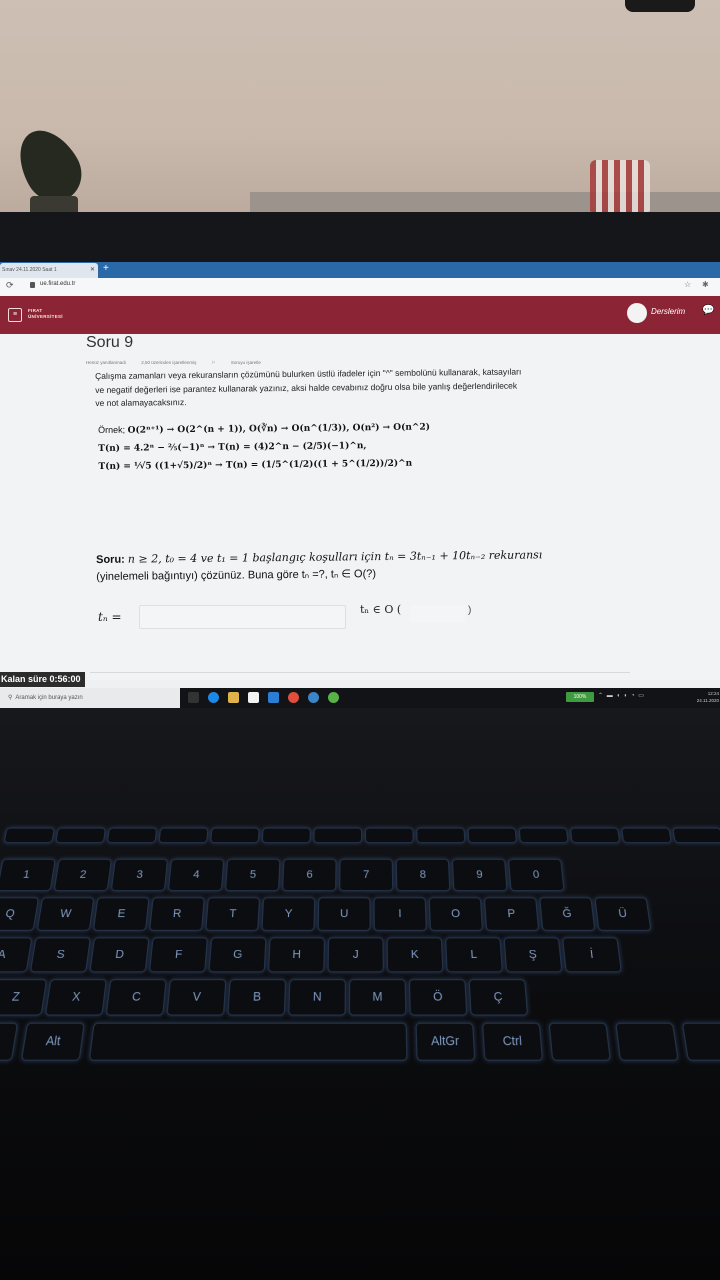 The height and width of the screenshot is (1280, 720). What do you see at coordinates (377, 997) in the screenshot?
I see `keyboard-key: M` at bounding box center [377, 997].